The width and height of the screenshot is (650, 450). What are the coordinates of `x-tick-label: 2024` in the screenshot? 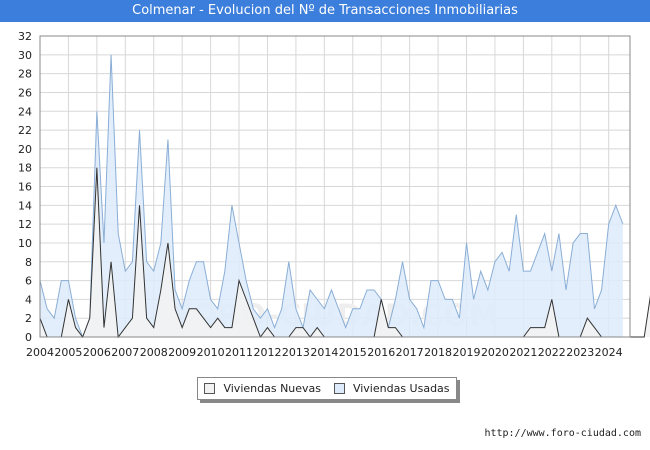 It's located at (609, 352).